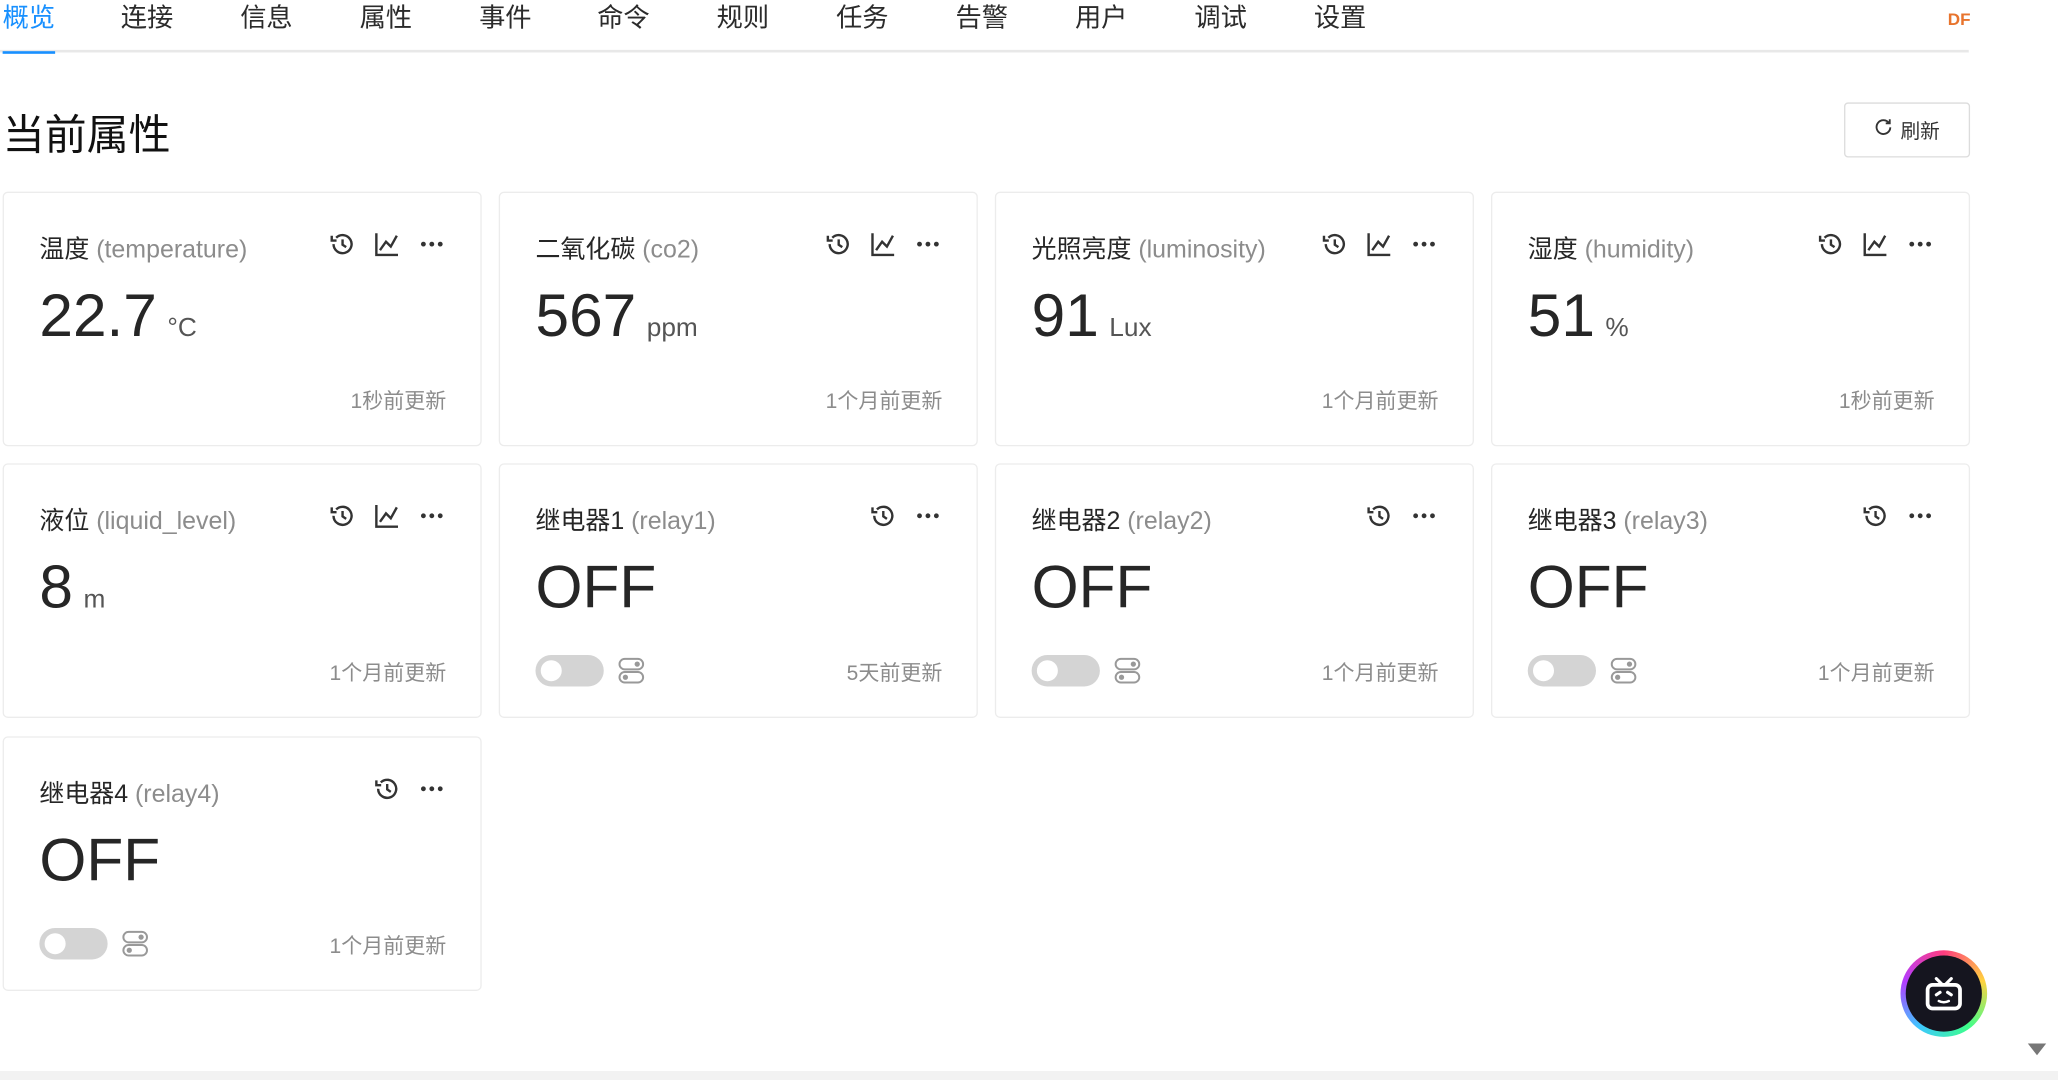 This screenshot has width=2058, height=1080. I want to click on card-name: 湿度, so click(1552, 250).